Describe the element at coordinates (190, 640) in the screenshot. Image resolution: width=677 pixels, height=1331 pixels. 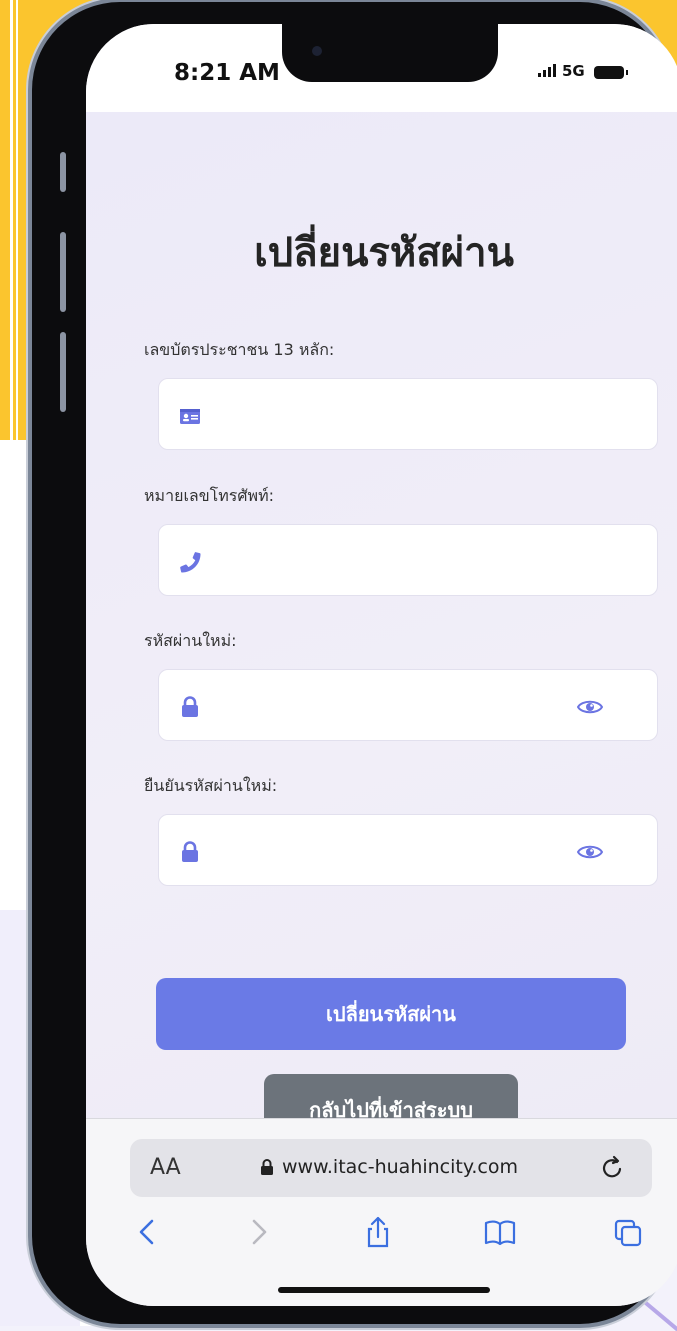
I see `new-password-label: รหัสผ่านใหม่:` at that location.